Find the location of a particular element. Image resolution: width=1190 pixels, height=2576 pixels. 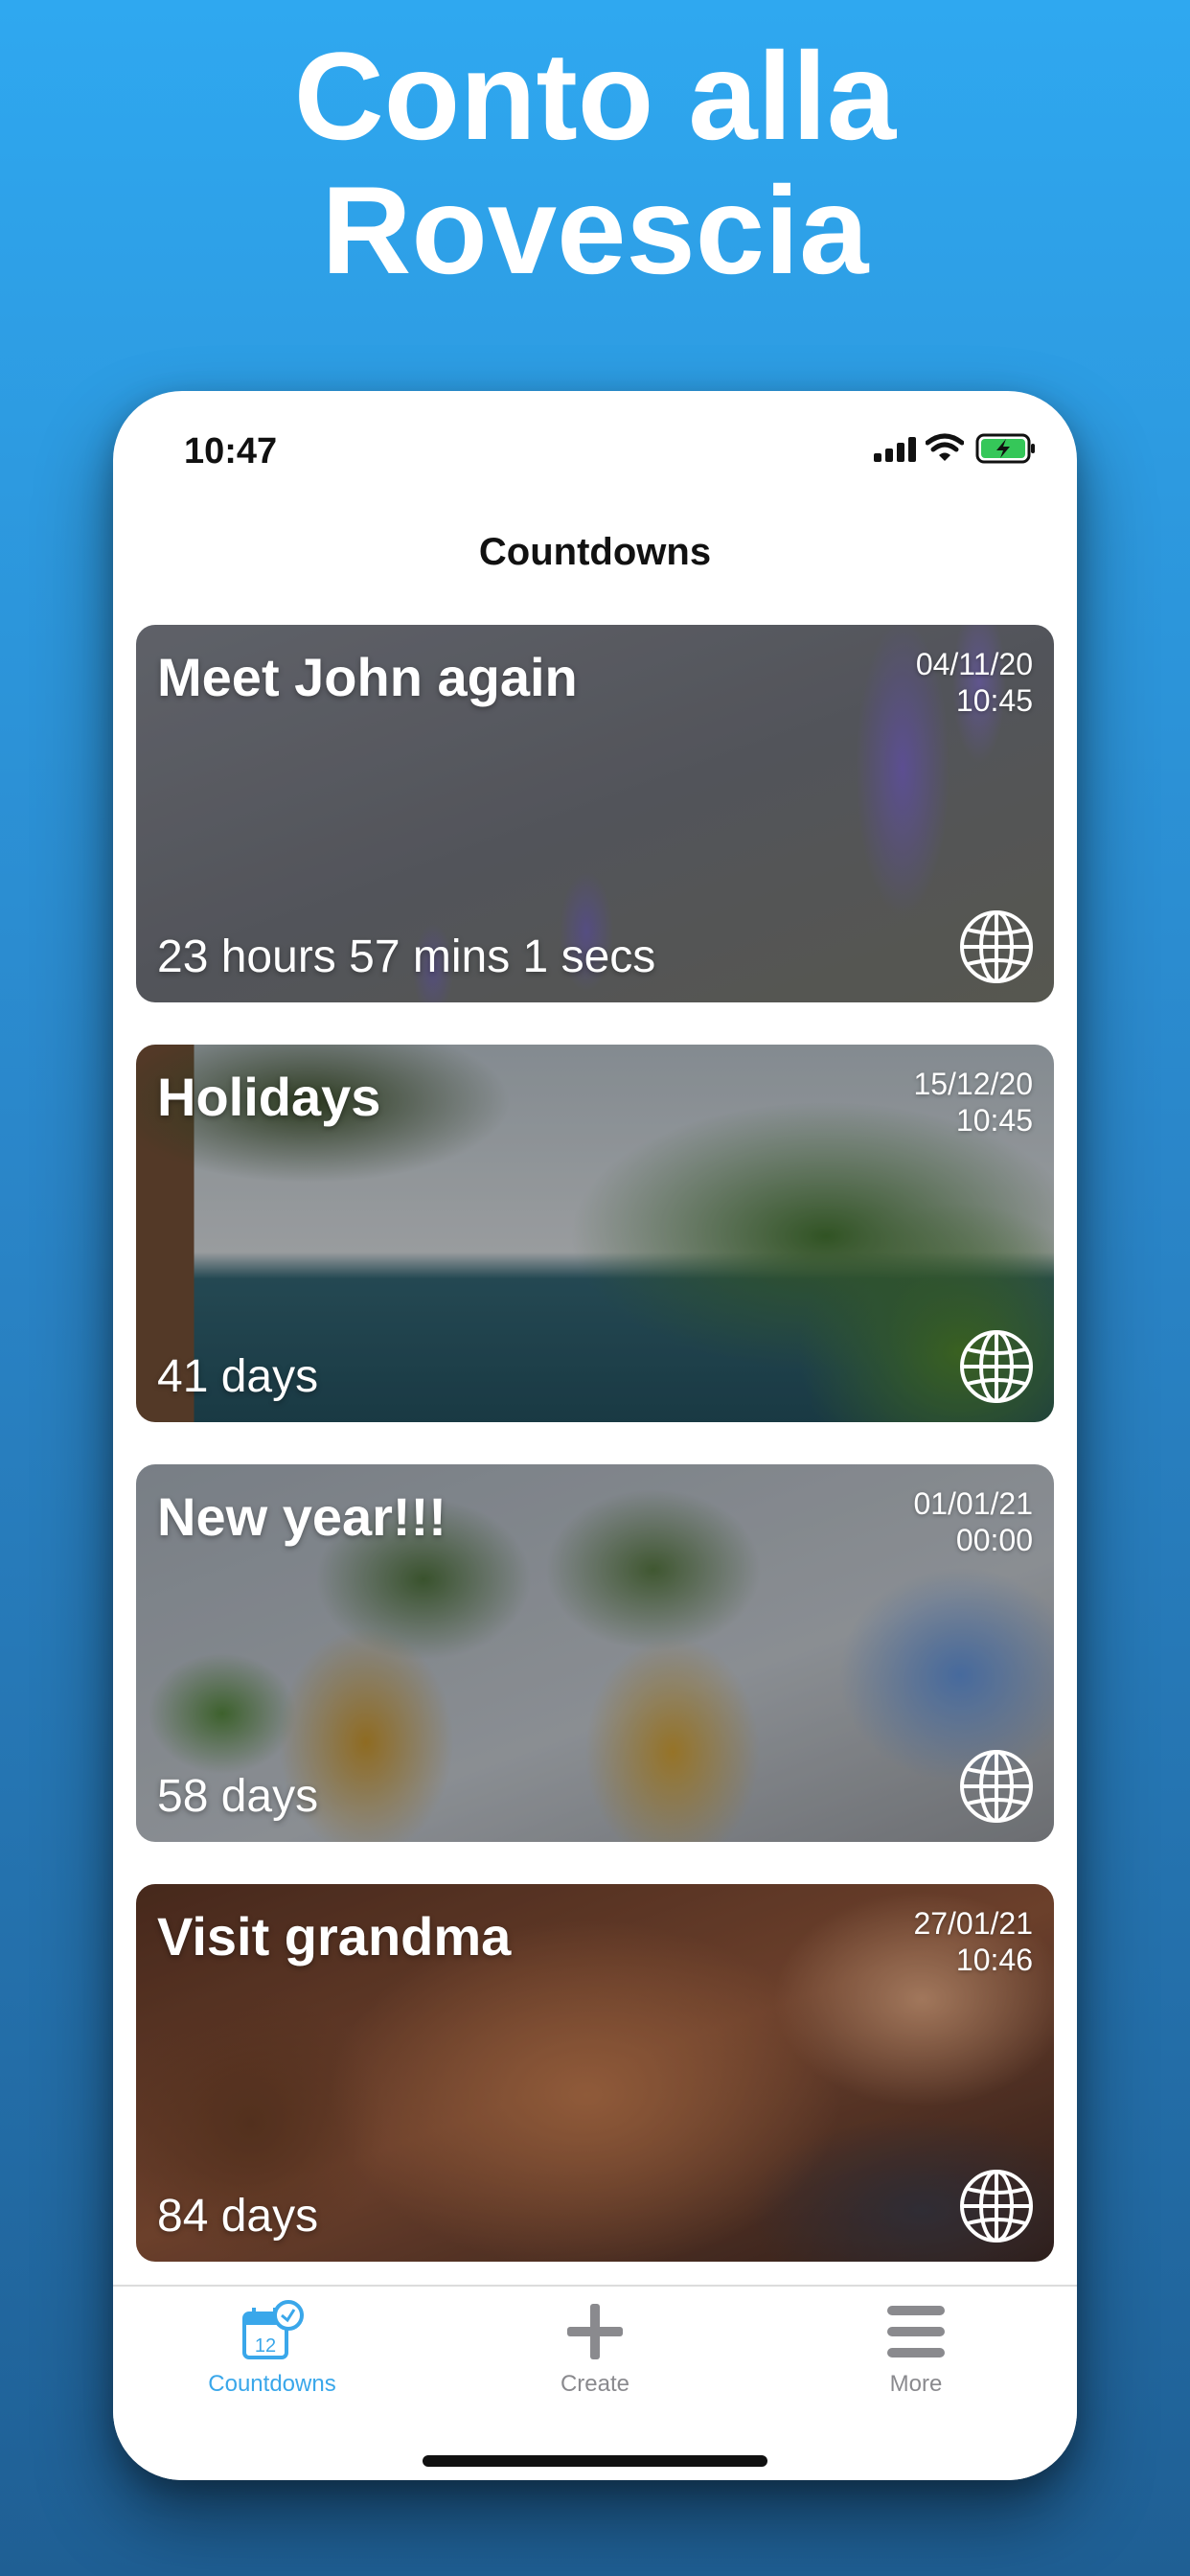

headline-line-1: Conto alla is located at coordinates (595, 96).